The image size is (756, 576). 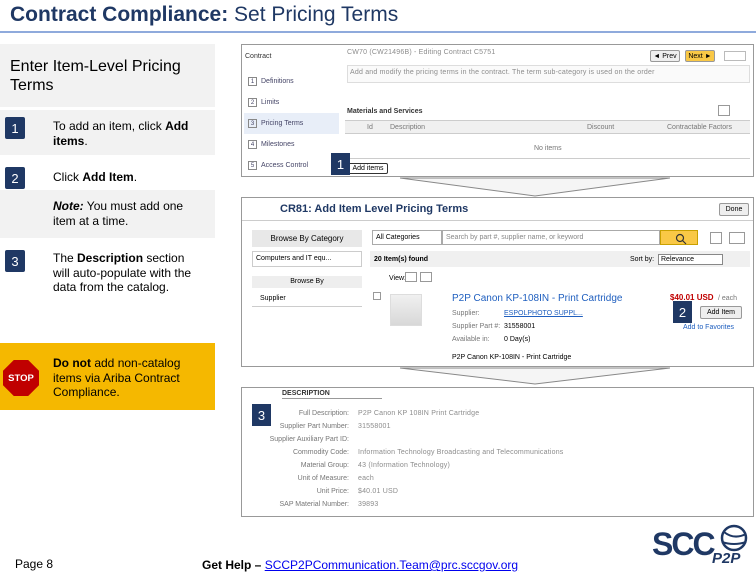 I want to click on supplier-label: Supplier:, so click(x=466, y=313).